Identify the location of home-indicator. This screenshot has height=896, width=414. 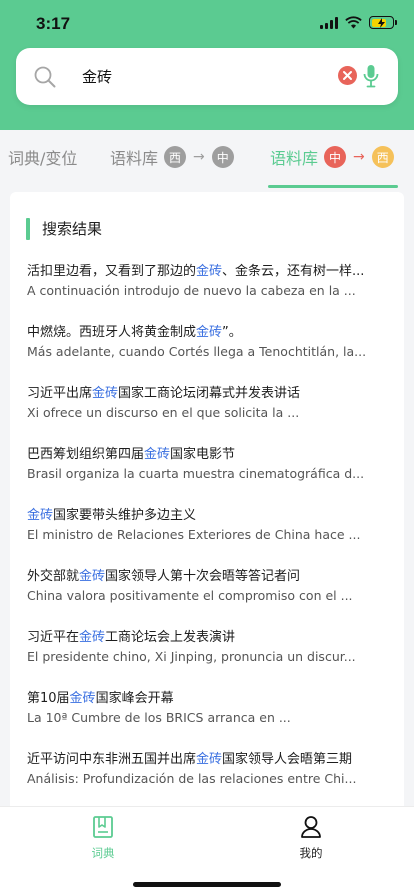
(207, 884).